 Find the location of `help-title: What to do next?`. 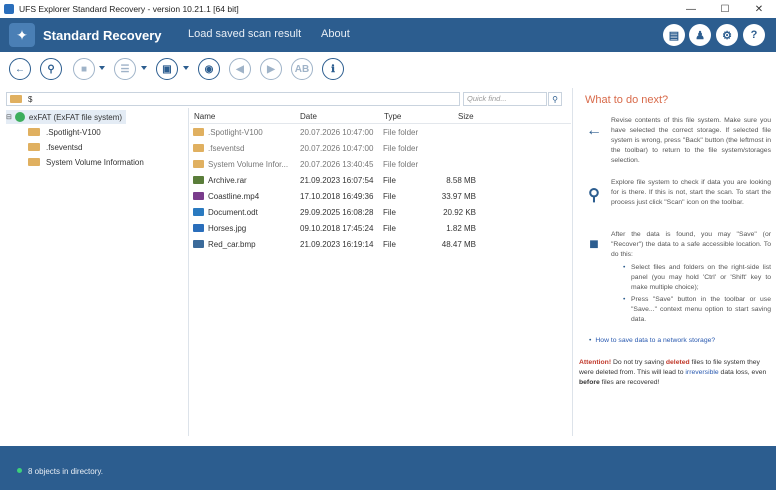

help-title: What to do next? is located at coordinates (627, 100).